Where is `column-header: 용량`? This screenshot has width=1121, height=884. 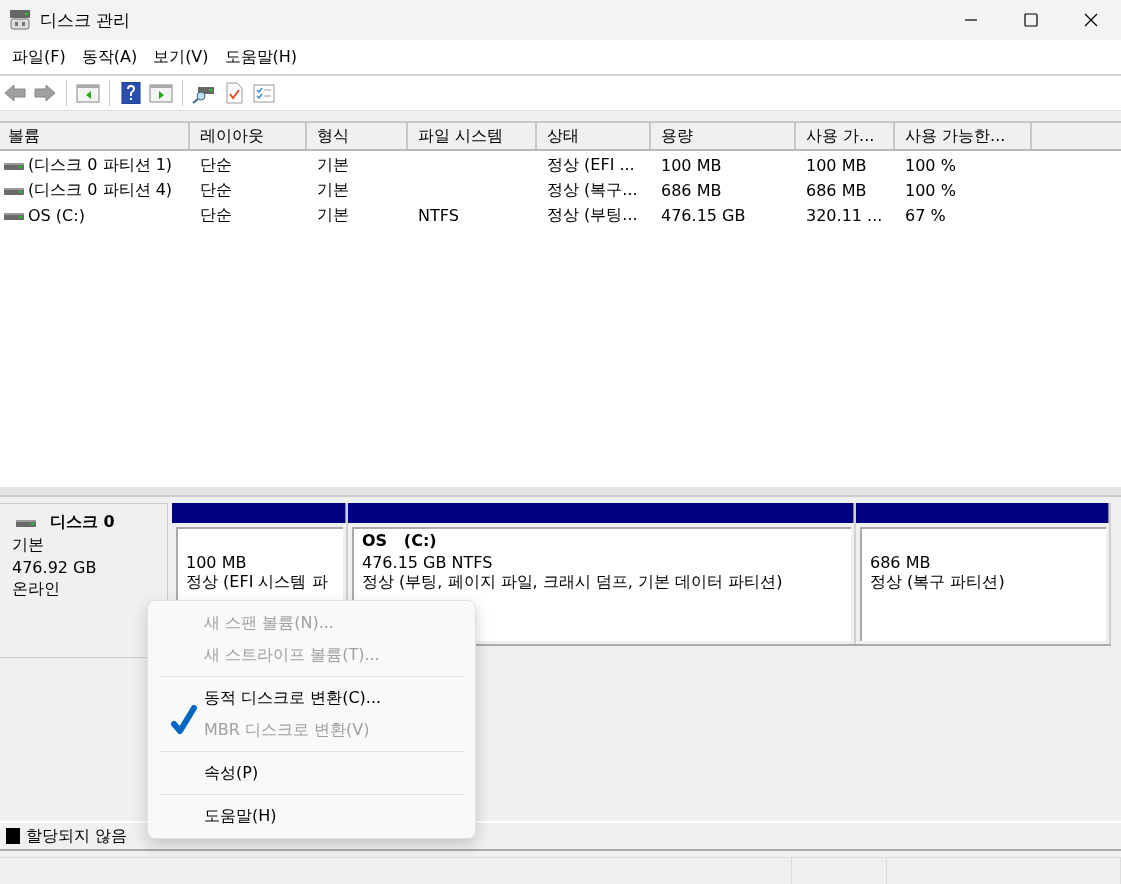 column-header: 용량 is located at coordinates (723, 136).